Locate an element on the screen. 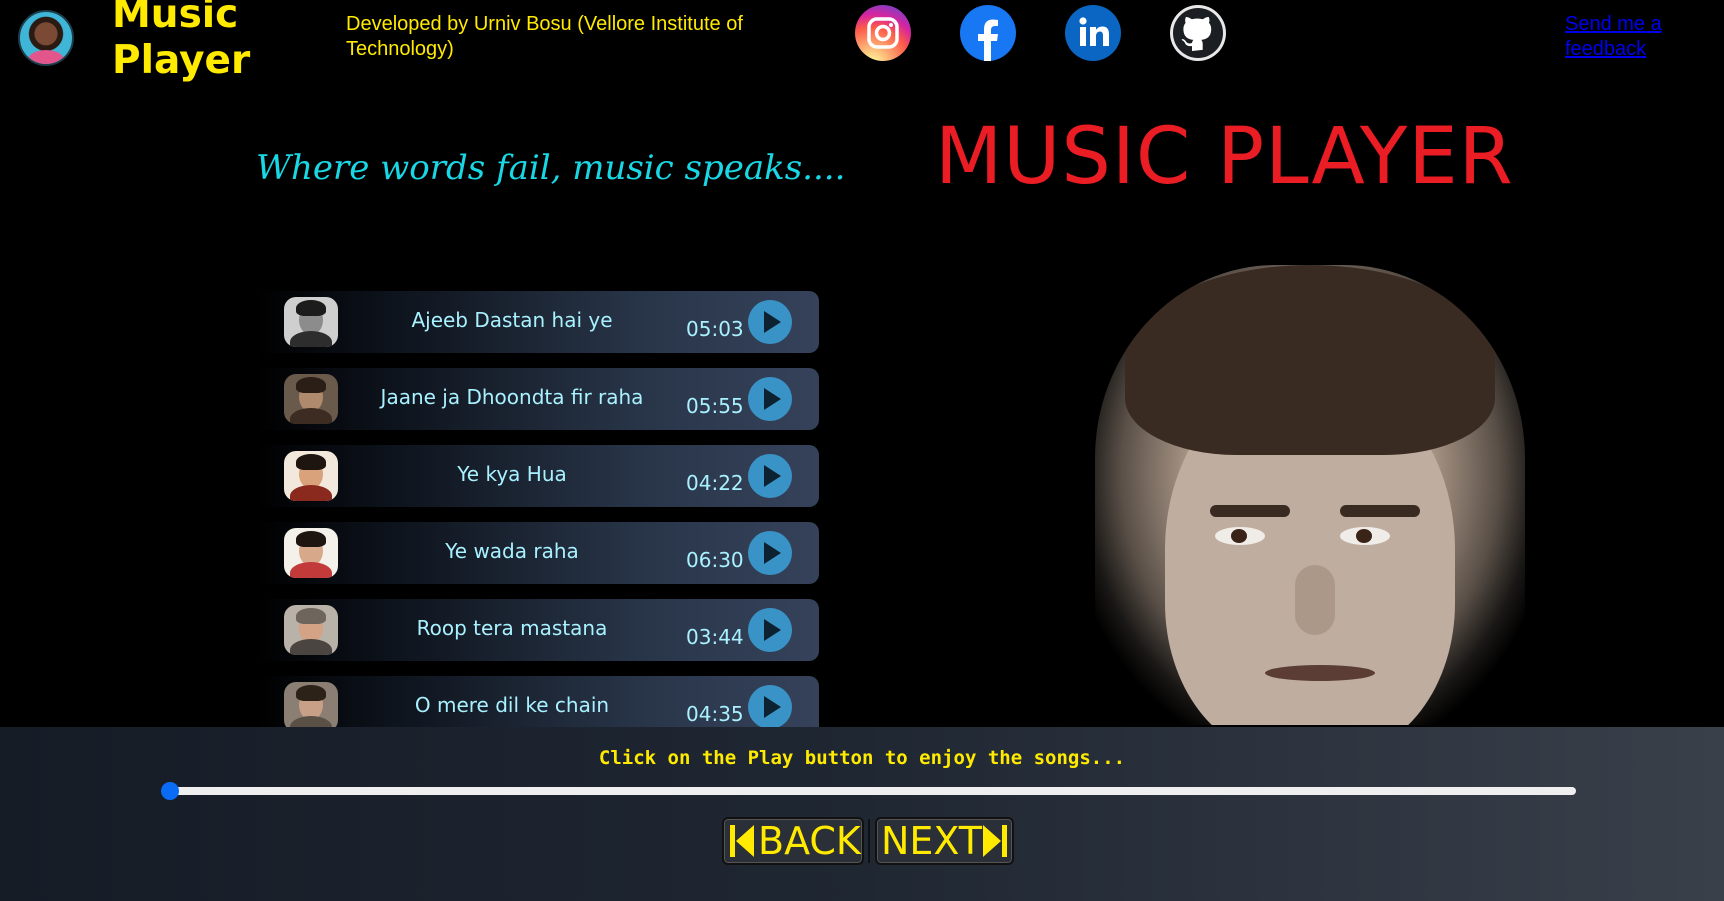  song-item: O mere dil ke chain 04:35 is located at coordinates (537, 701).